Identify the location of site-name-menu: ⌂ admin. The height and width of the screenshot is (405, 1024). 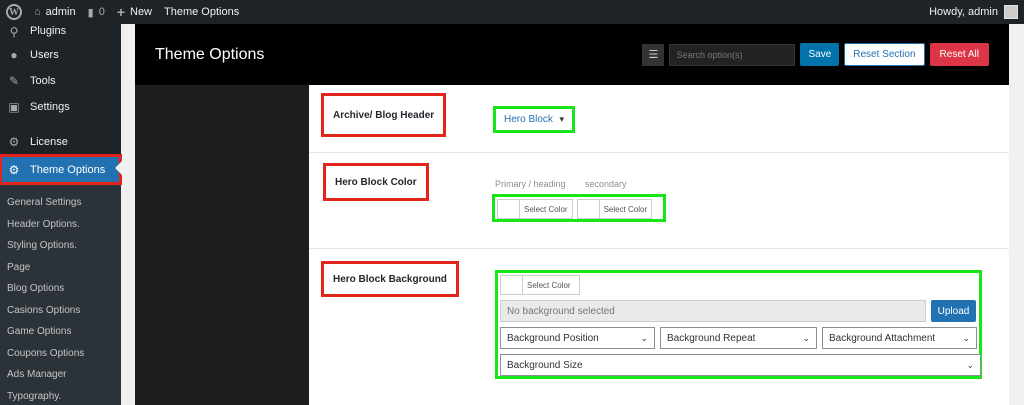
(55, 12).